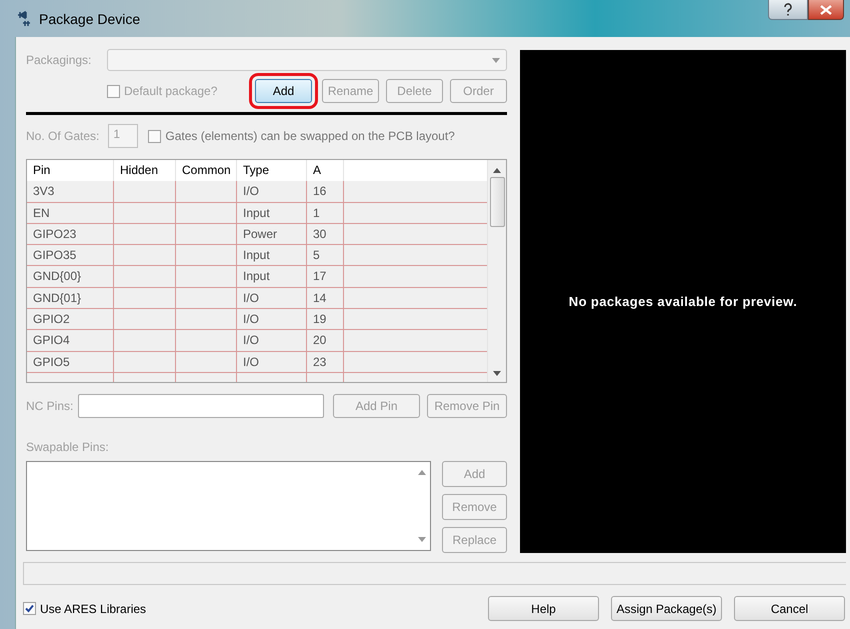 The width and height of the screenshot is (850, 629). Describe the element at coordinates (201, 406) in the screenshot. I see `nc-pins-field` at that location.